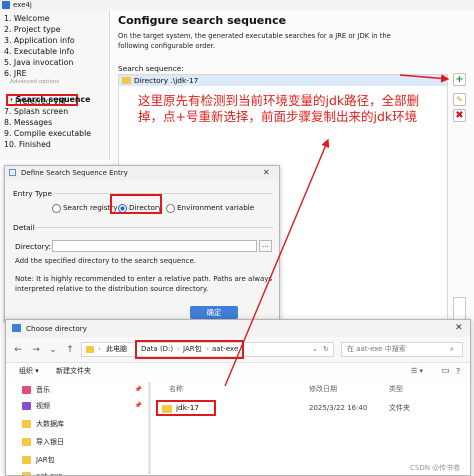  Describe the element at coordinates (238, 371) in the screenshot. I see `explorer-toolbar: 组织 ▾ 新建文件夹 ☰ ▾ ▭ ?` at that location.